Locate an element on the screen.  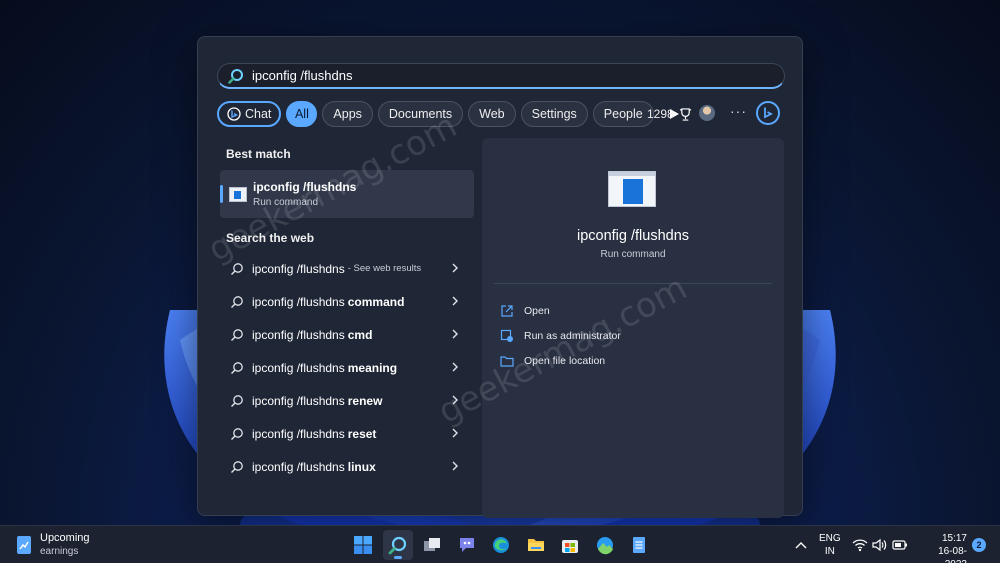
more-options-icon: ··· is located at coordinates (738, 111).